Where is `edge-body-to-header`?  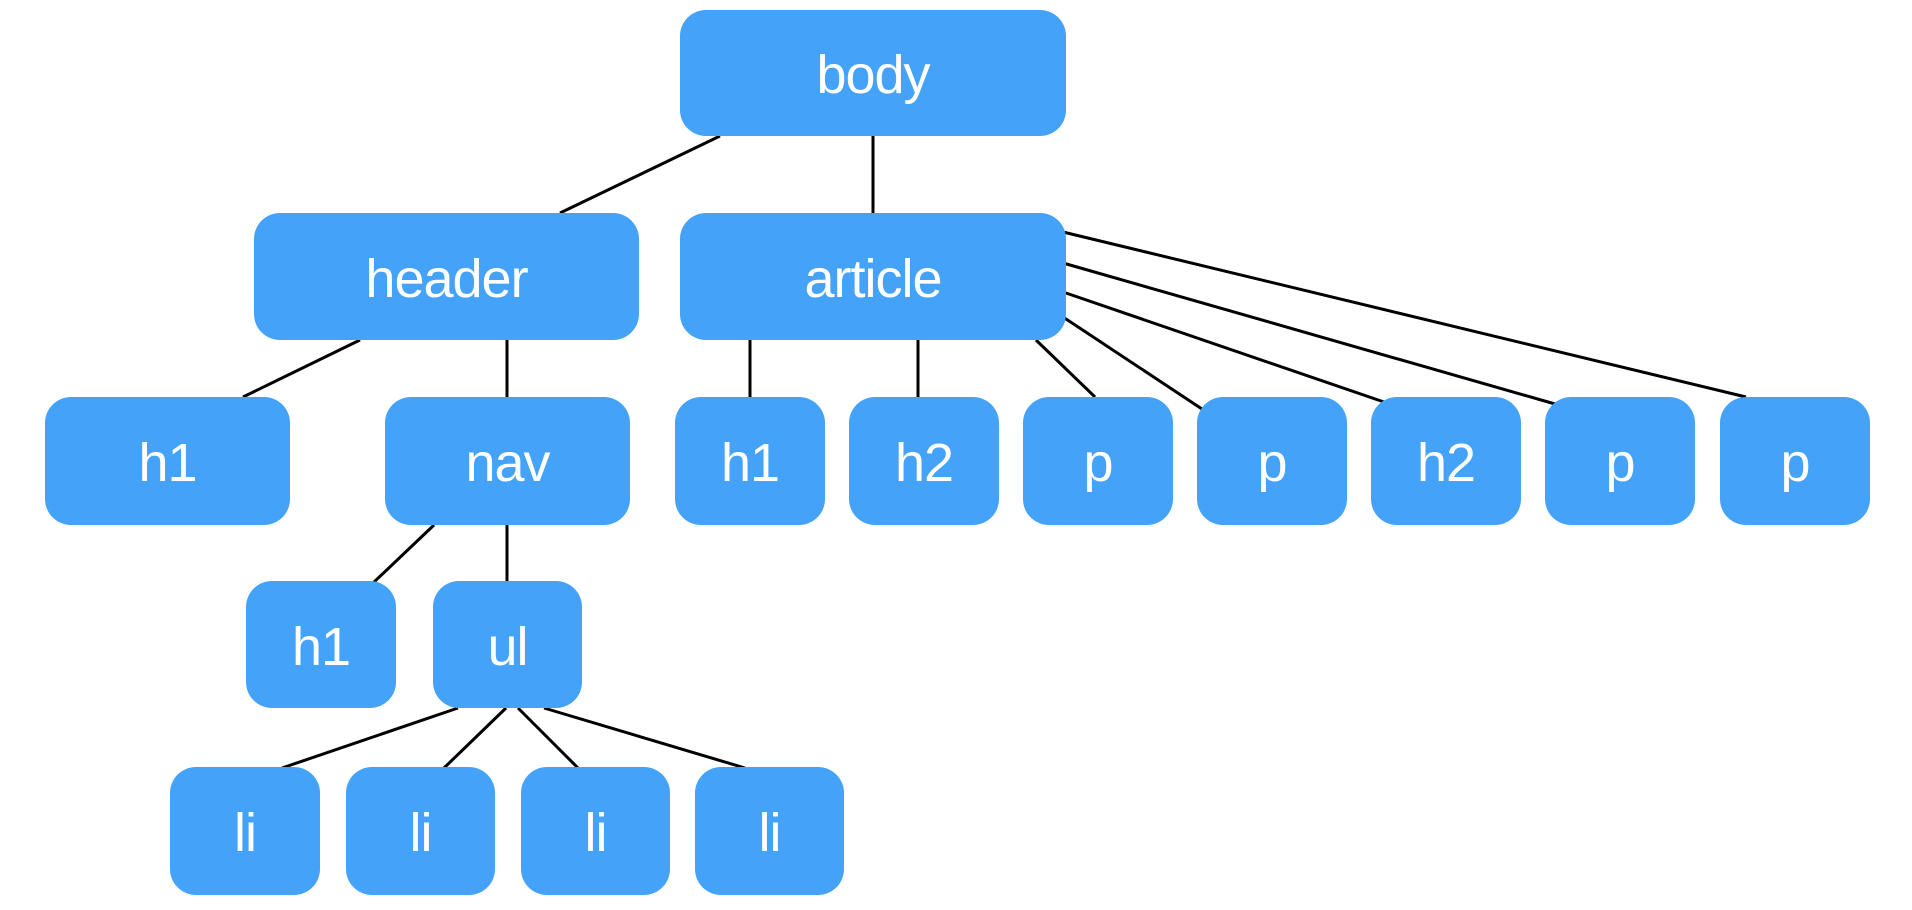 edge-body-to-header is located at coordinates (640, 174).